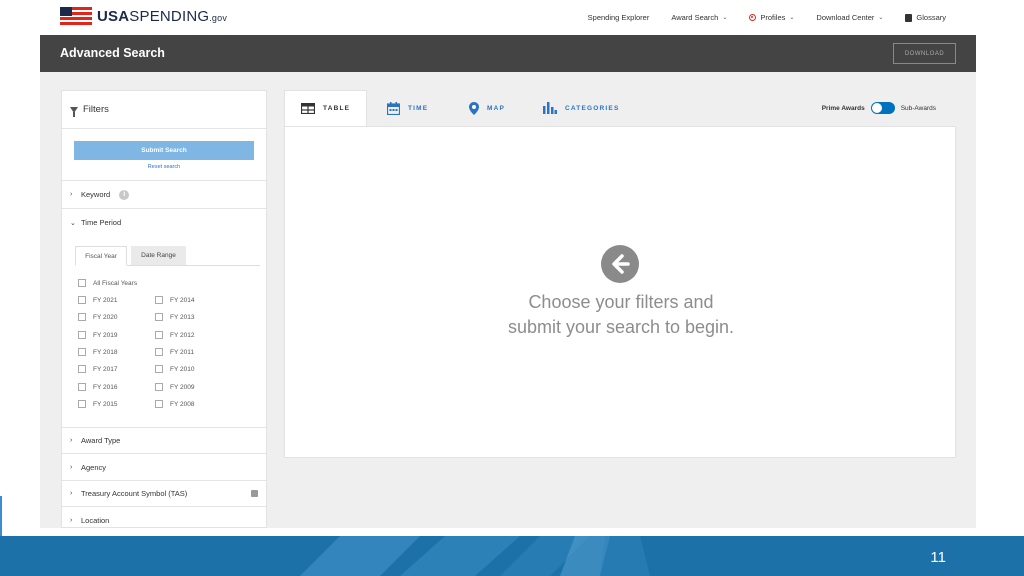 The height and width of the screenshot is (576, 1024). Describe the element at coordinates (164, 167) in the screenshot. I see `reset-search-link: Reset search` at that location.